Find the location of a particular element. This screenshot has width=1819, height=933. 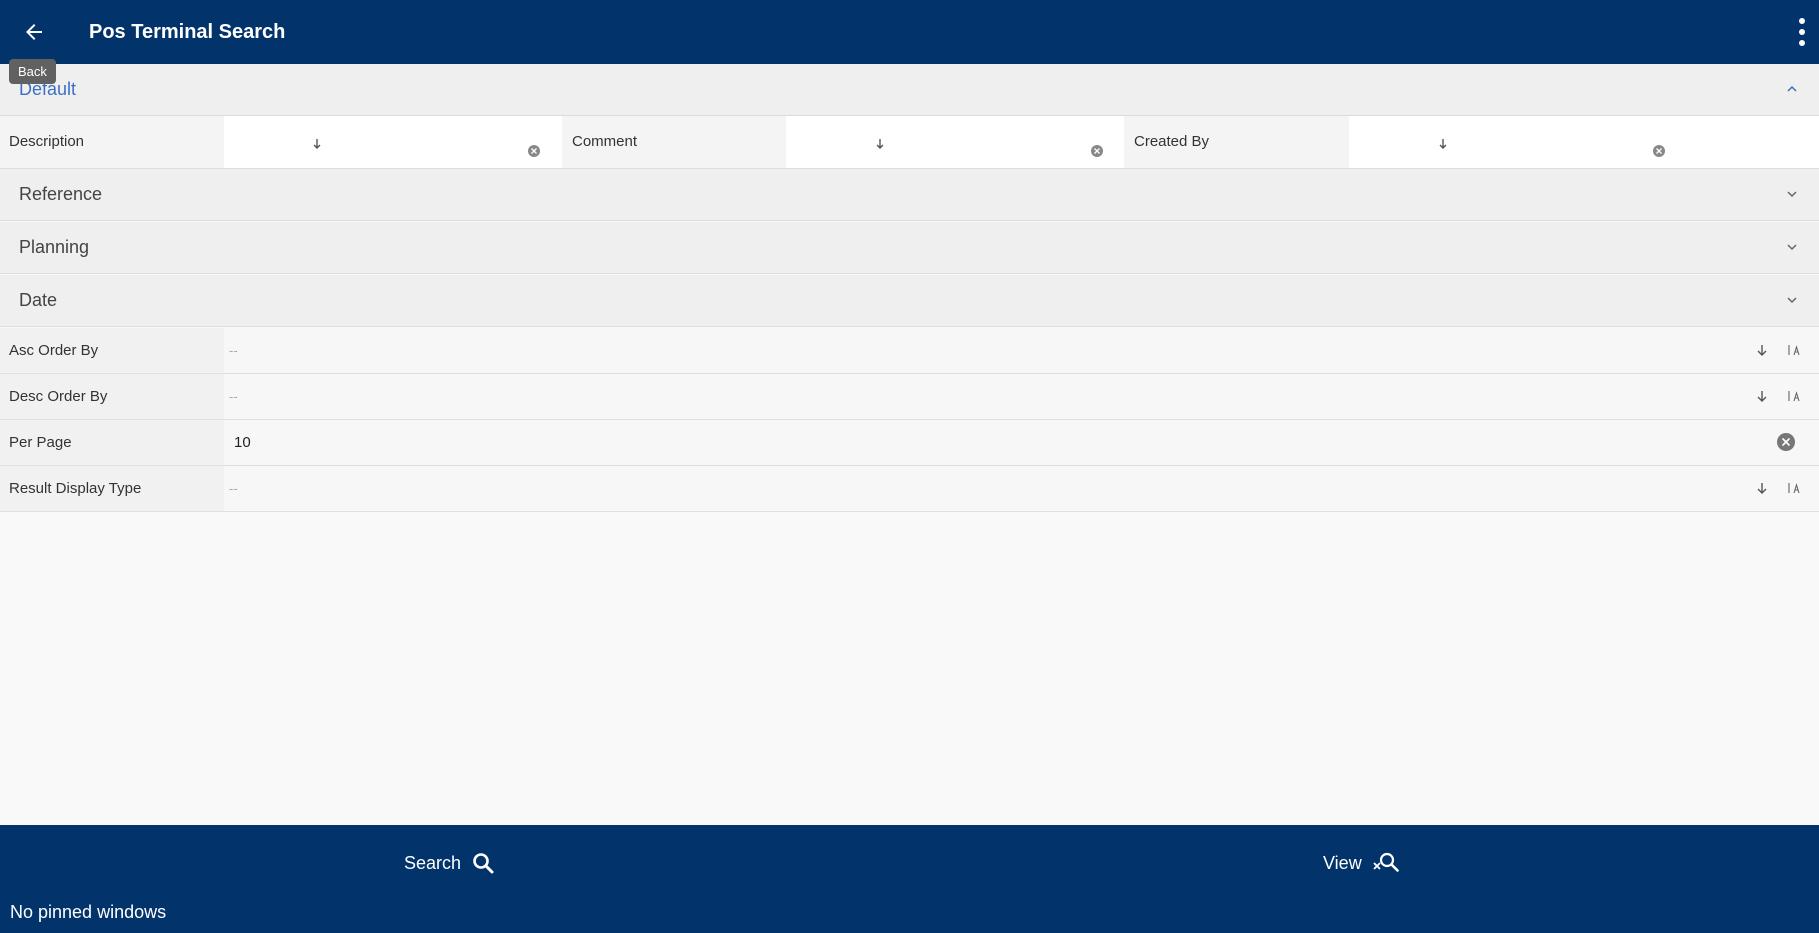

search-button: Search is located at coordinates (449, 863).